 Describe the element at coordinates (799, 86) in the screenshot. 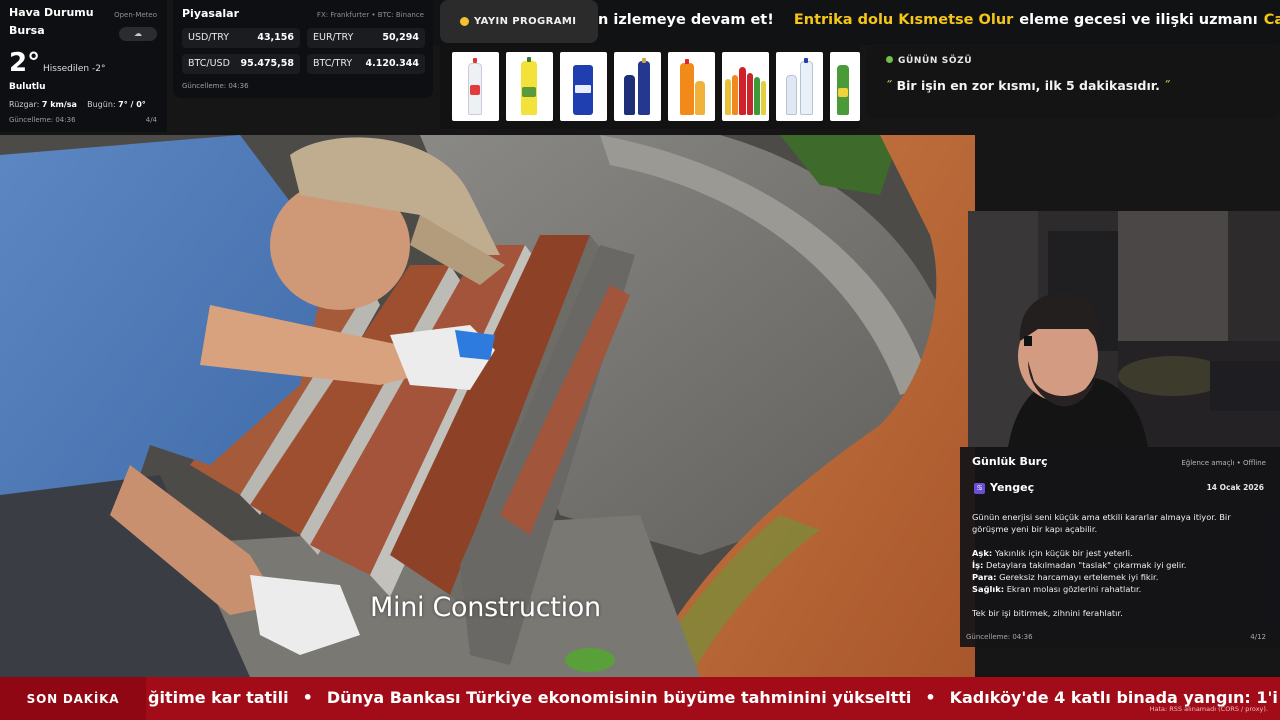

I see `product-mineral-water` at that location.